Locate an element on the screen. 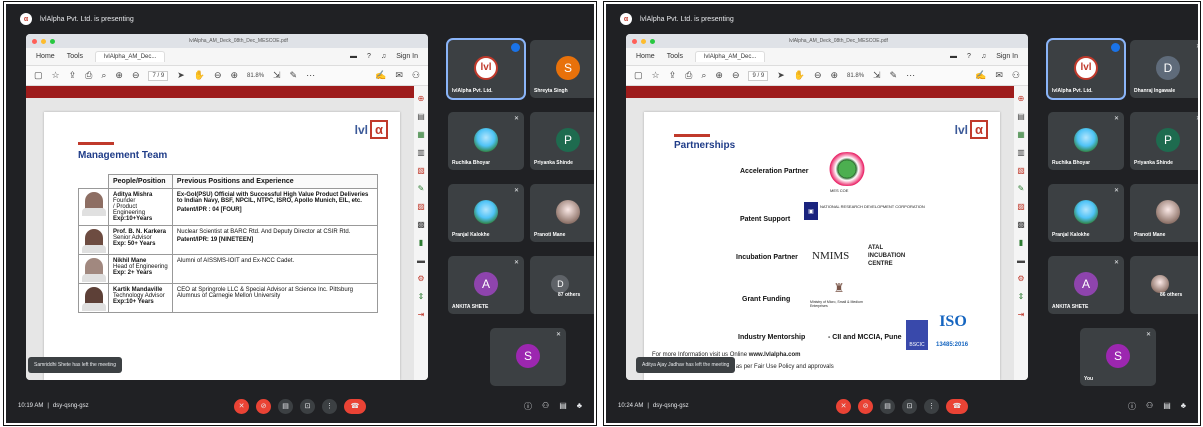 This screenshot has width=1203, height=427. zoom-tool-icon: ⊕ is located at coordinates (421, 98).